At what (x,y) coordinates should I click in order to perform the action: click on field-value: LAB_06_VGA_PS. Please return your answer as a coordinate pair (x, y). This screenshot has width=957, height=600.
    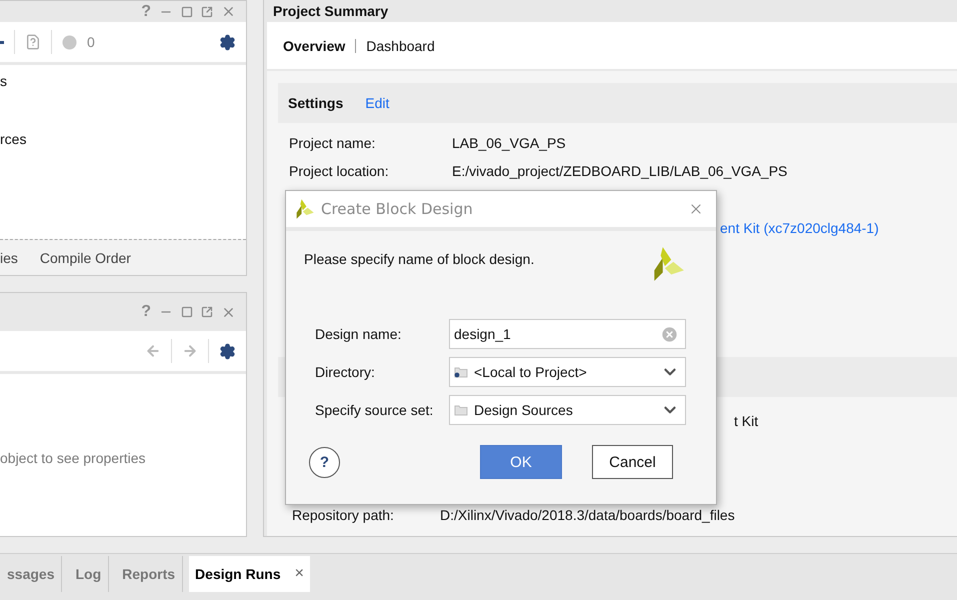
    Looking at the image, I should click on (509, 143).